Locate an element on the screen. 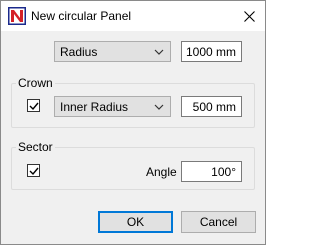  crown-radius-value: 500 mm is located at coordinates (214, 107).